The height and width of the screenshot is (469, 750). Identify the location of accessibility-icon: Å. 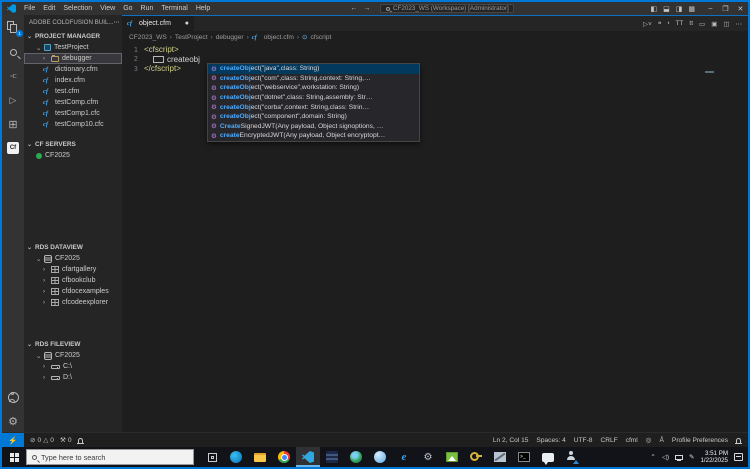
(662, 440).